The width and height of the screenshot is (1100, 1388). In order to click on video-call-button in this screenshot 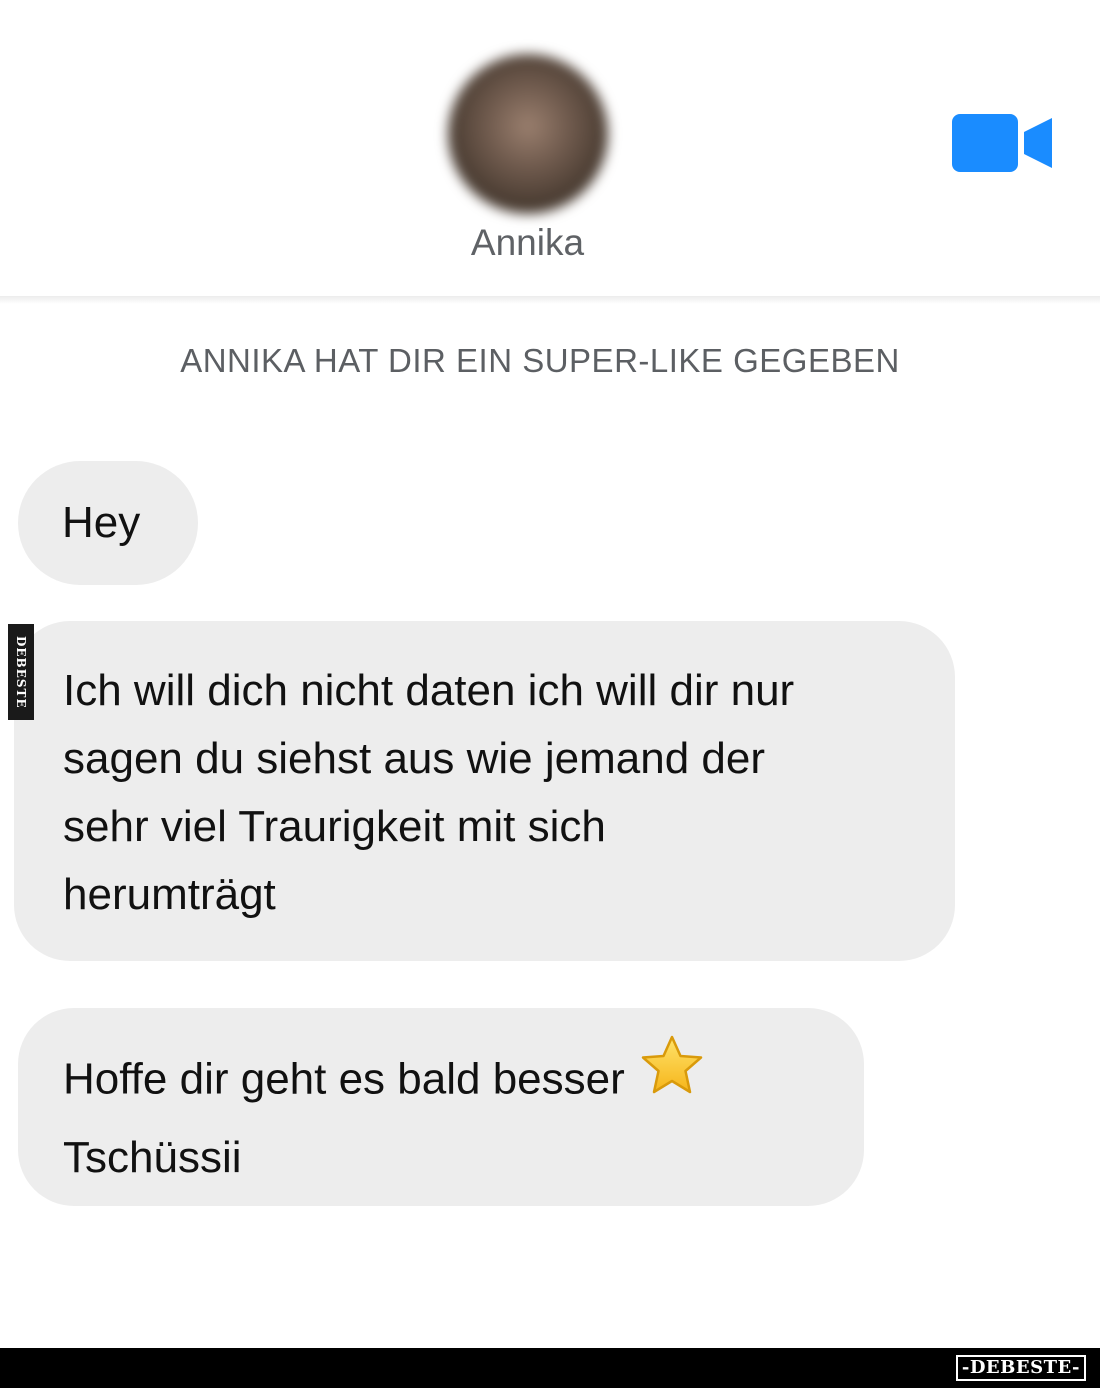, I will do `click(1002, 143)`.